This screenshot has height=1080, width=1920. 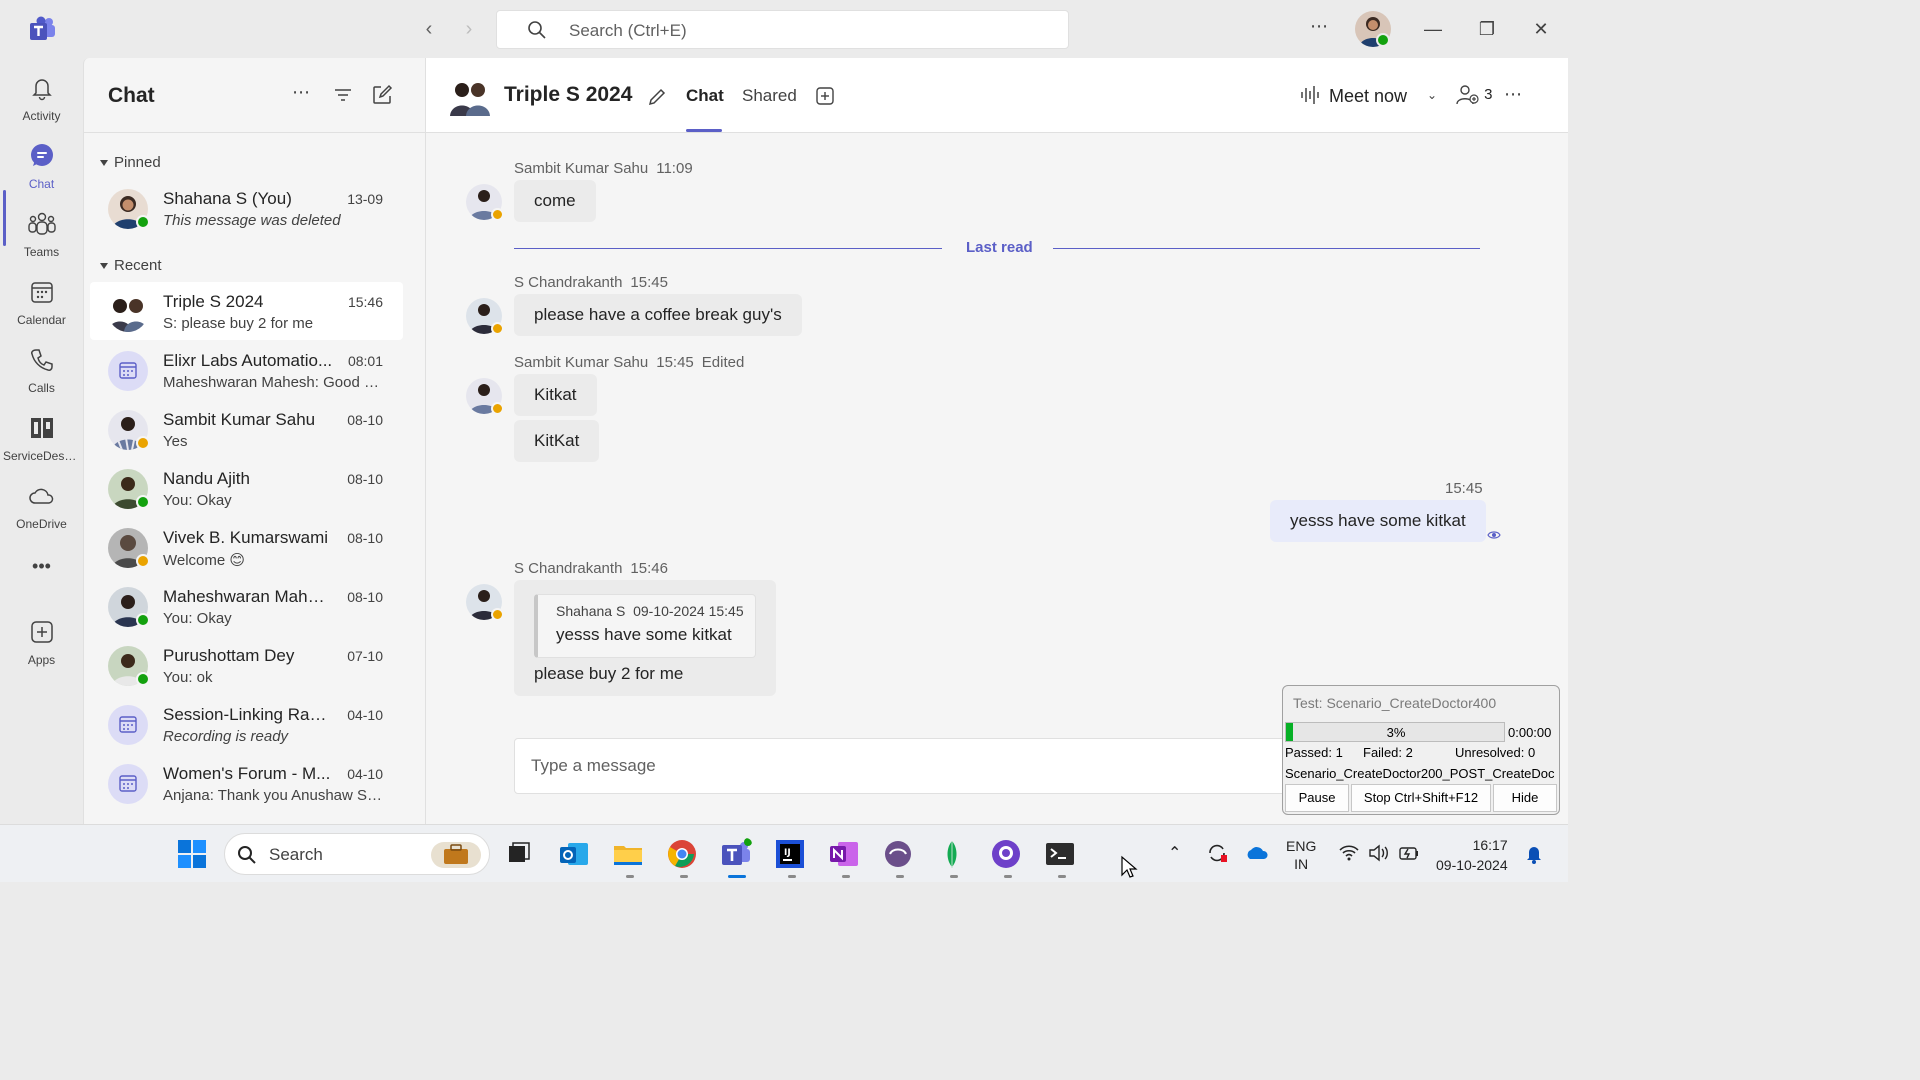 I want to click on message-bubble: come, so click(x=555, y=201).